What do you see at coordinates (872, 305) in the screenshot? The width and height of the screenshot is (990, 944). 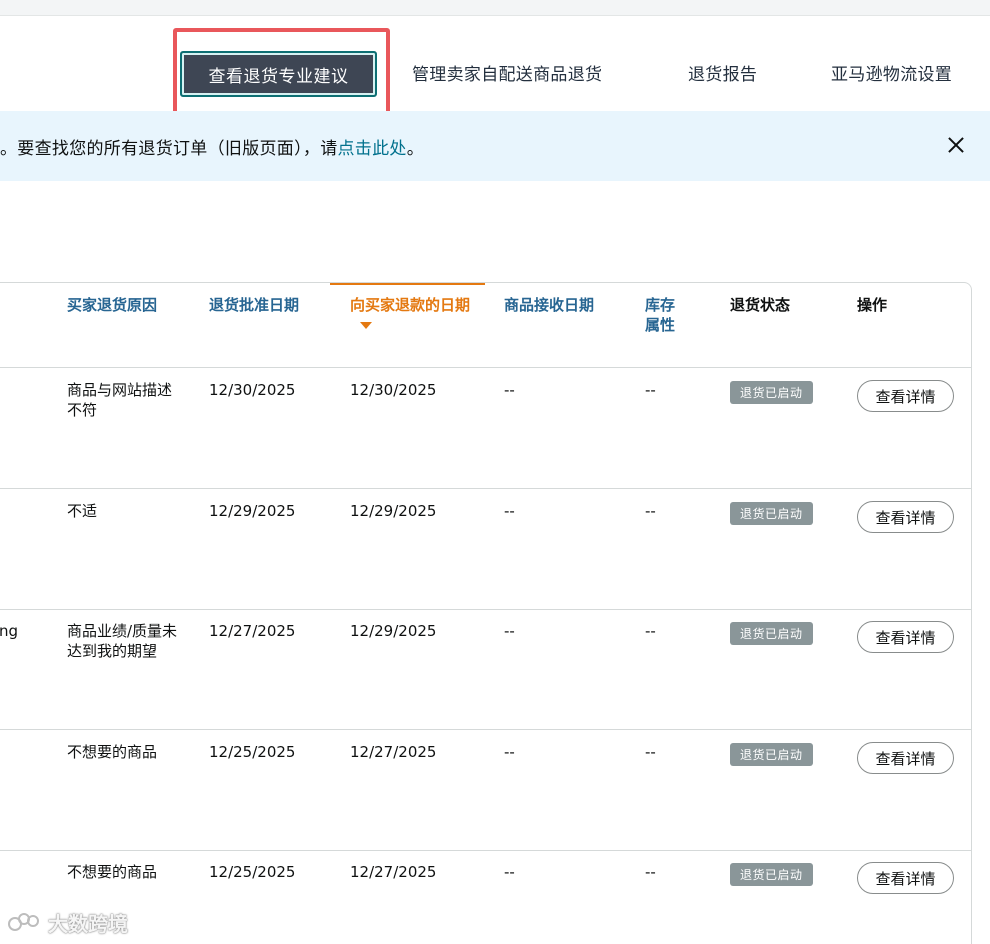 I see `col-header-action: 操作` at bounding box center [872, 305].